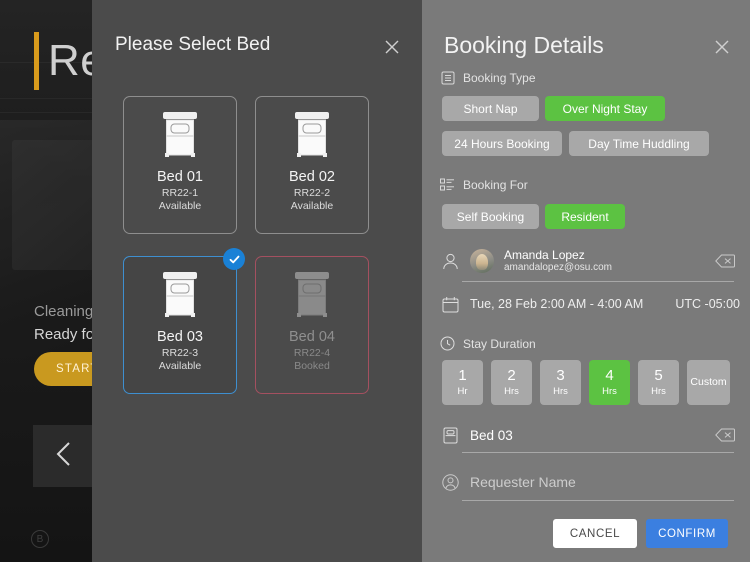 The width and height of the screenshot is (750, 562). Describe the element at coordinates (490, 108) in the screenshot. I see `booking-type-short-nap: Short Nap` at that location.